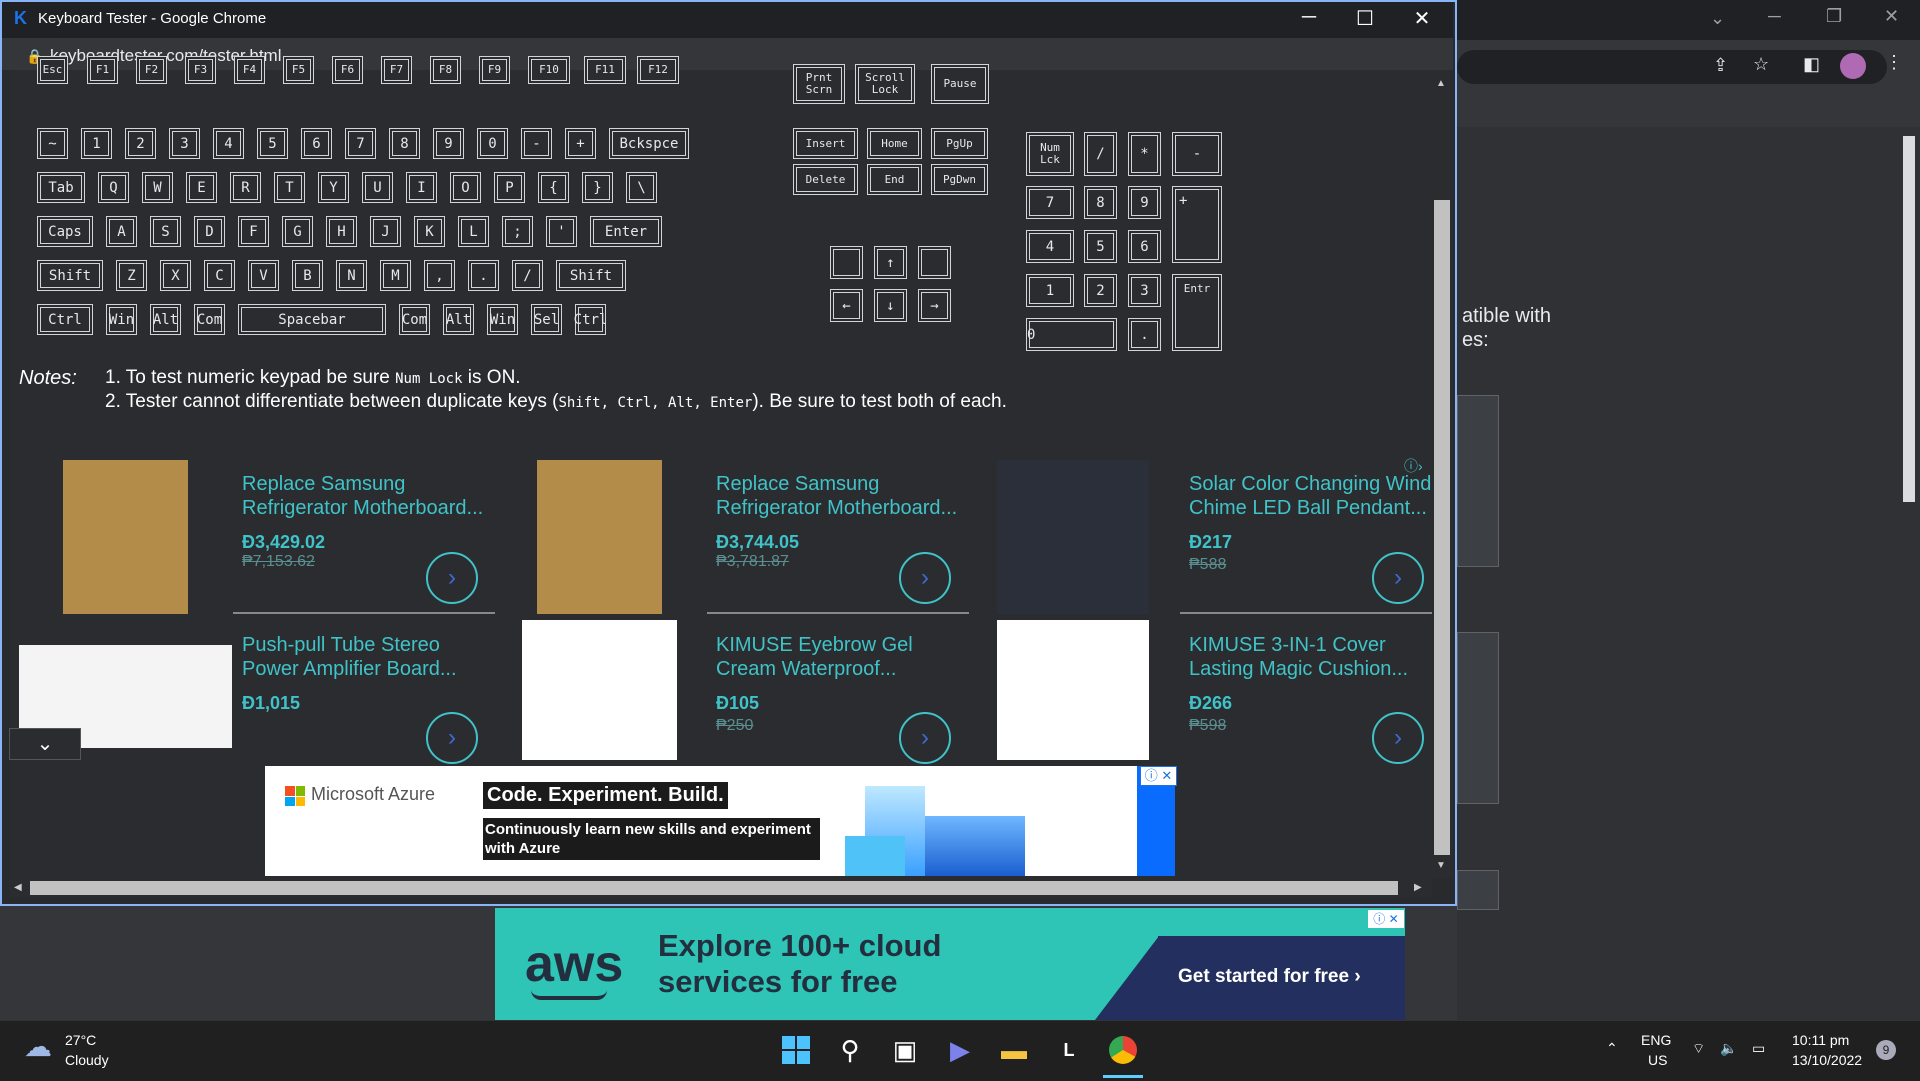 This screenshot has height=1081, width=1920. What do you see at coordinates (959, 143) in the screenshot?
I see `nav-key: PgUp` at bounding box center [959, 143].